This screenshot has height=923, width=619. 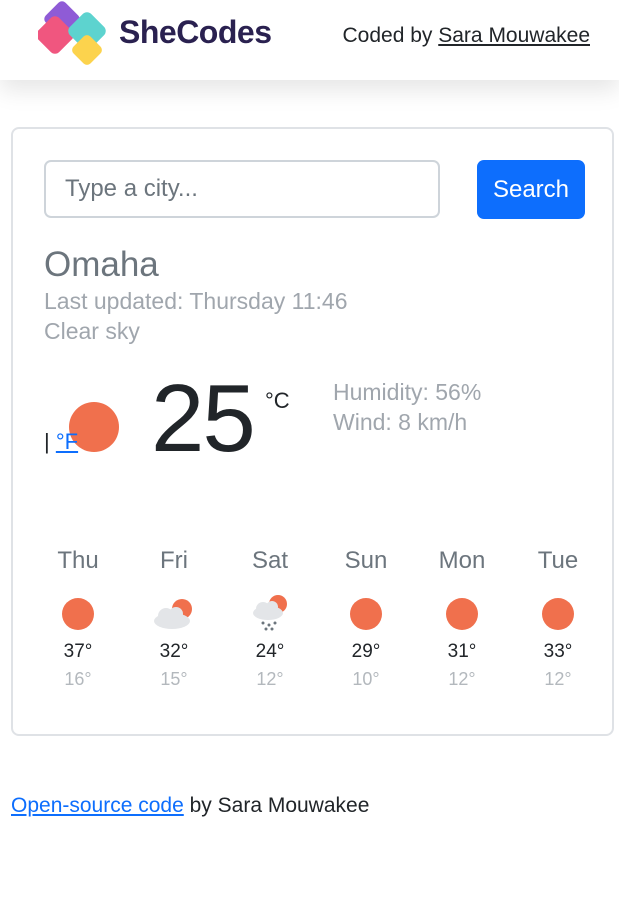 What do you see at coordinates (67, 441) in the screenshot?
I see `fahrenheit-link: °F` at bounding box center [67, 441].